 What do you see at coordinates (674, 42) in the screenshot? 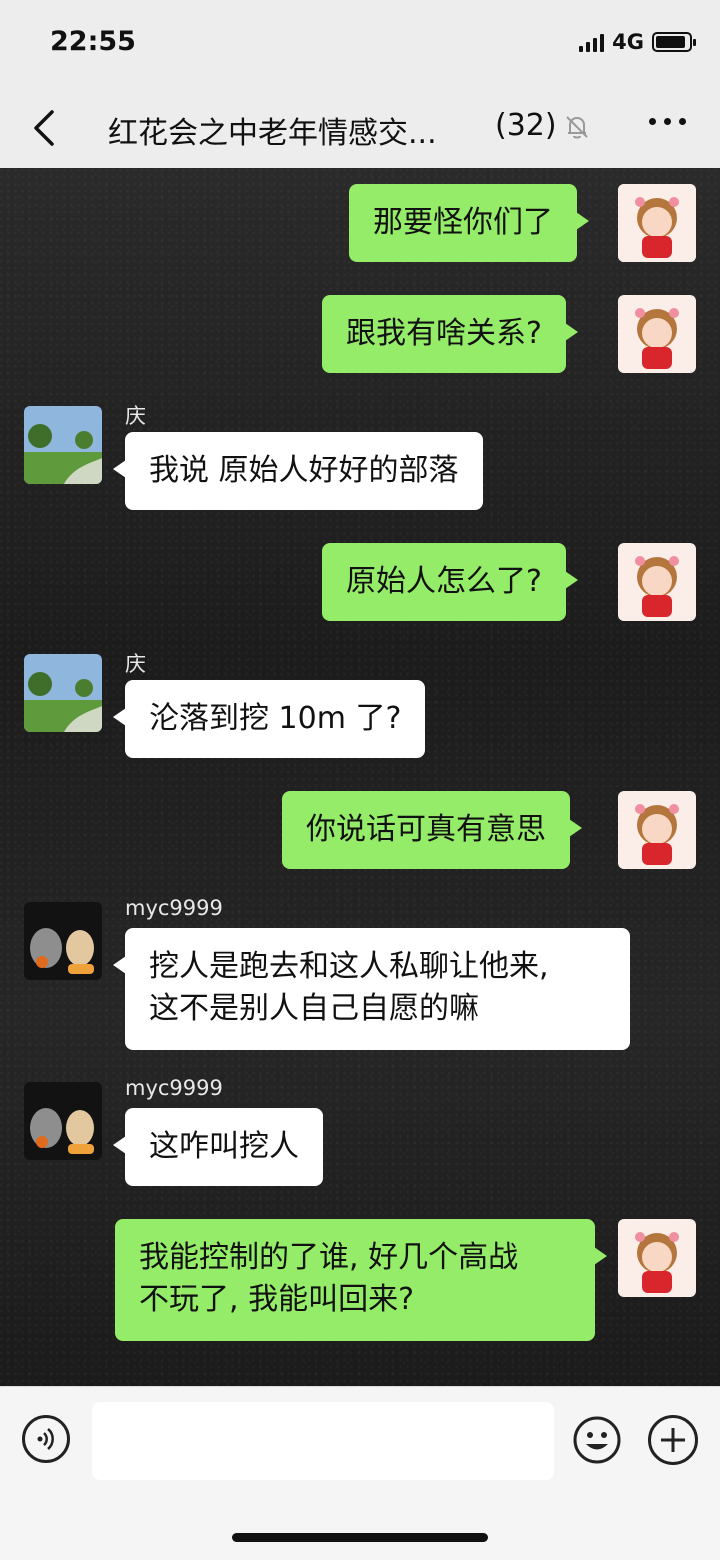
I see `battery-icon` at bounding box center [674, 42].